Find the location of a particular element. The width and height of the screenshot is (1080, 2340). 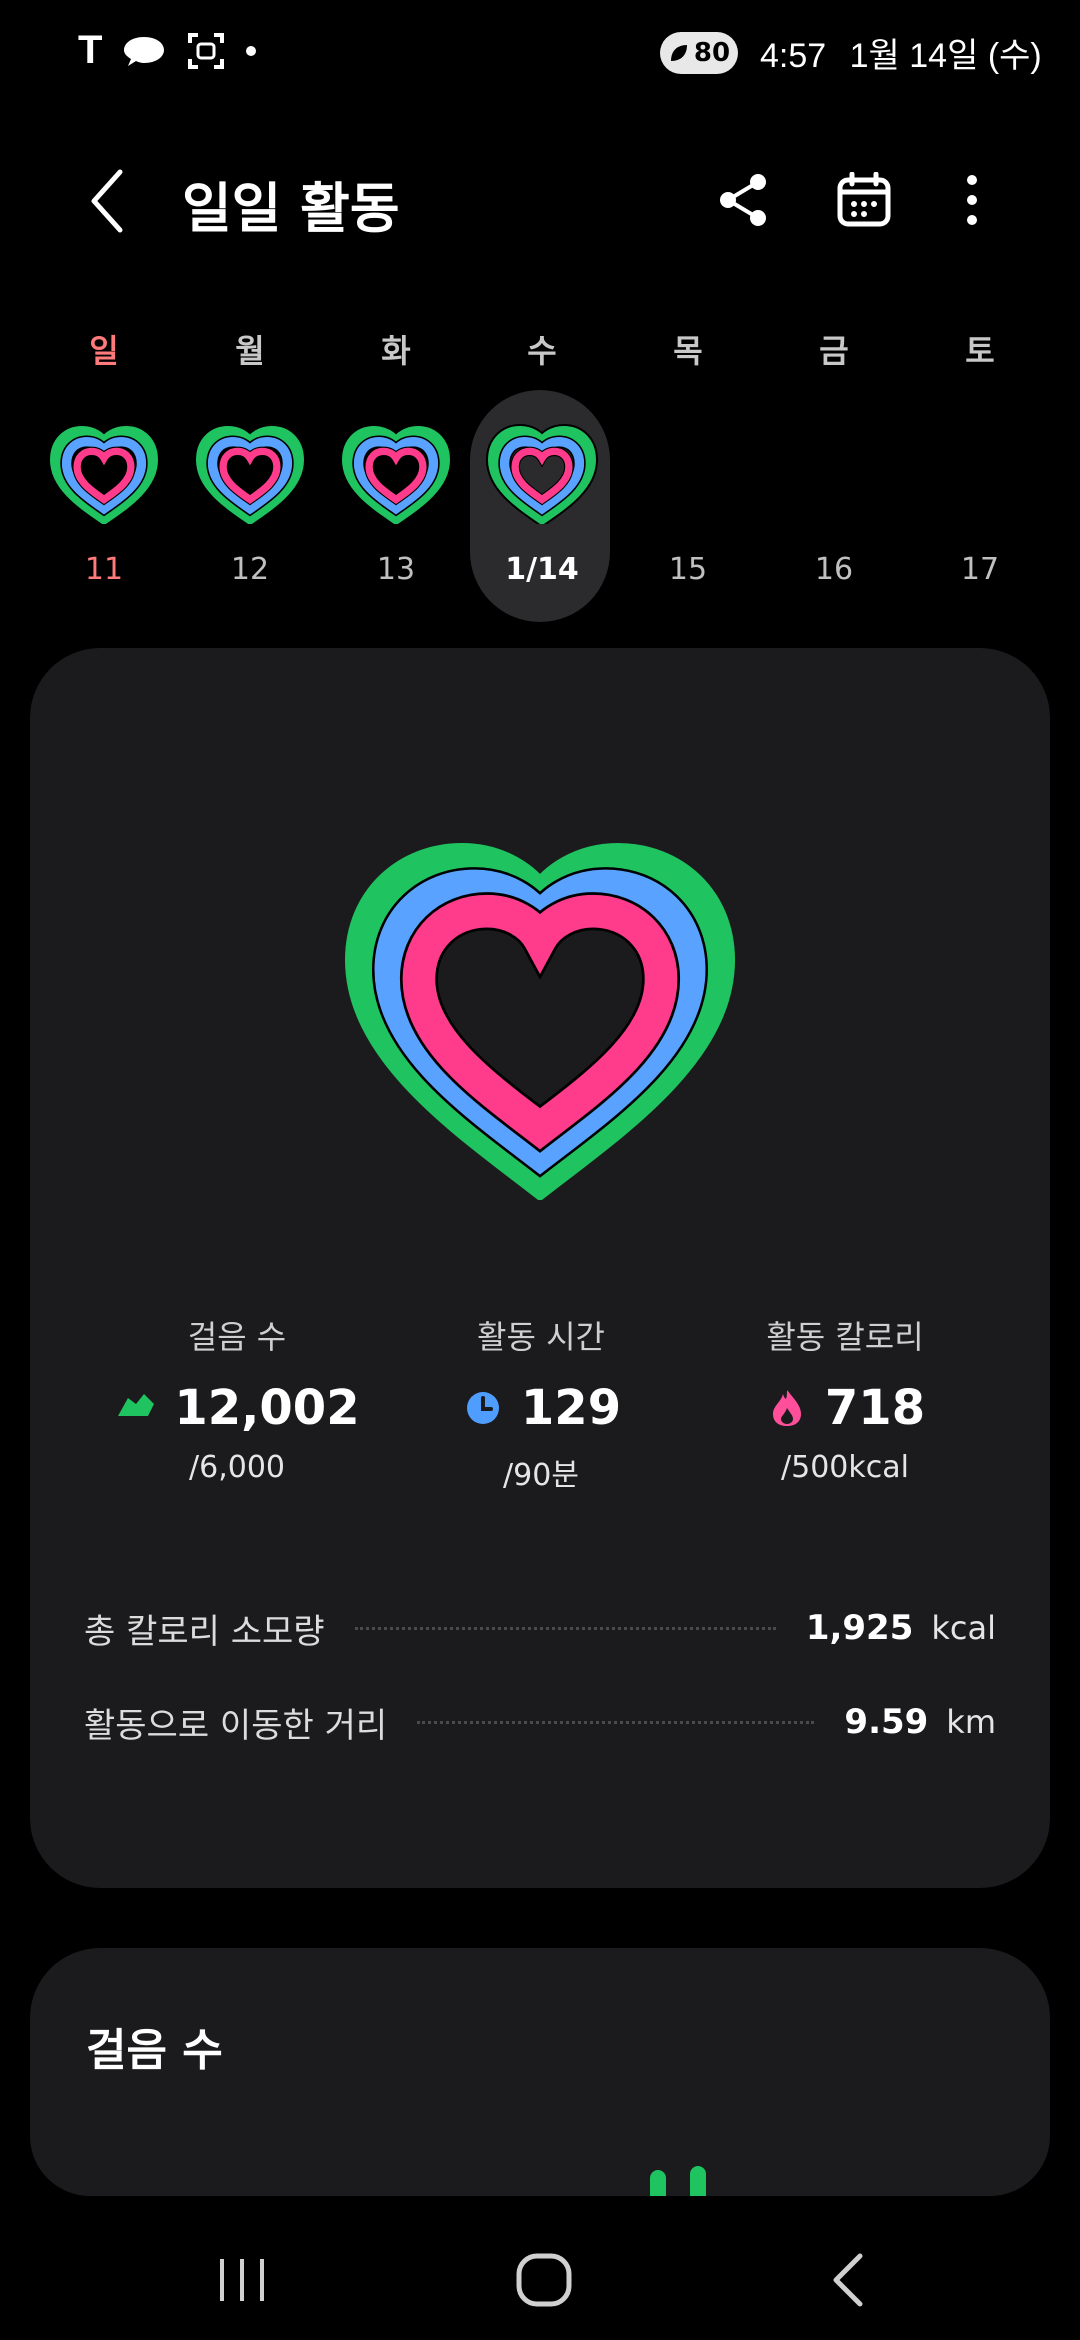

total-calories-row: 총 칼로리 소모량 1,925 kcal is located at coordinates (540, 1628).